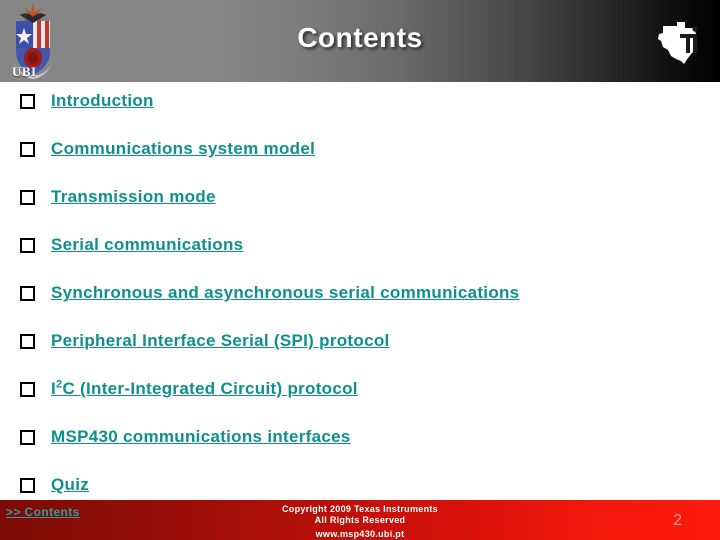 The height and width of the screenshot is (540, 720). I want to click on footer-url: www.msp430.ubi.pt, so click(360, 534).